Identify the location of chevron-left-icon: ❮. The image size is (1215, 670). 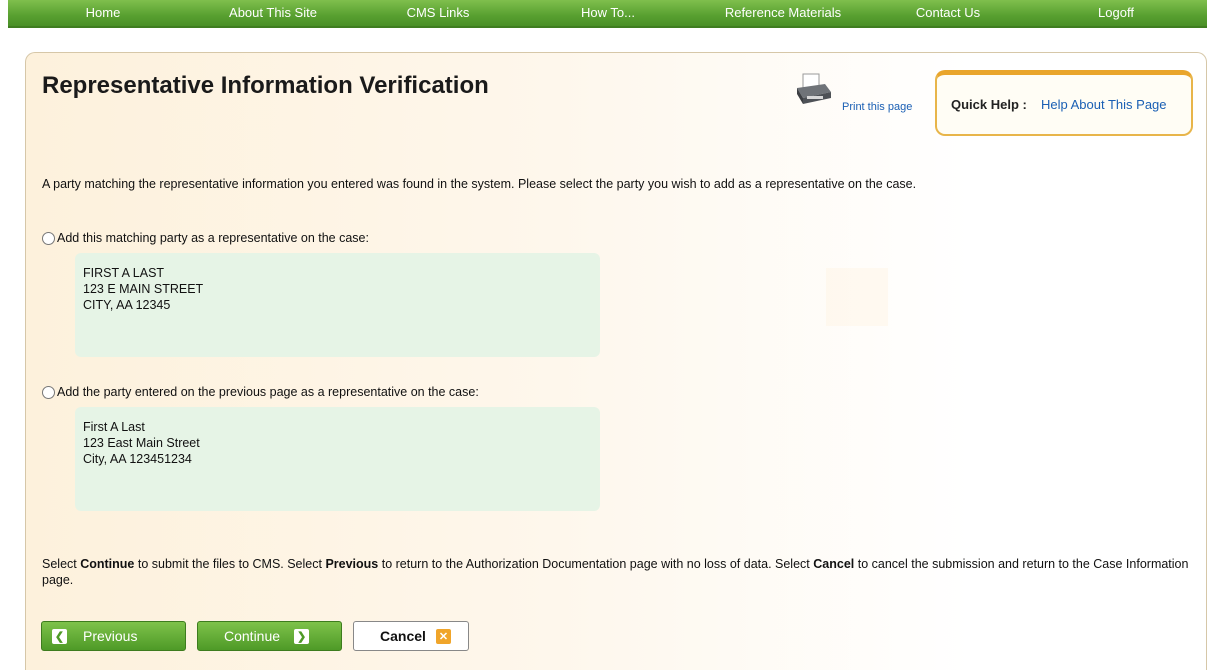
(59, 636).